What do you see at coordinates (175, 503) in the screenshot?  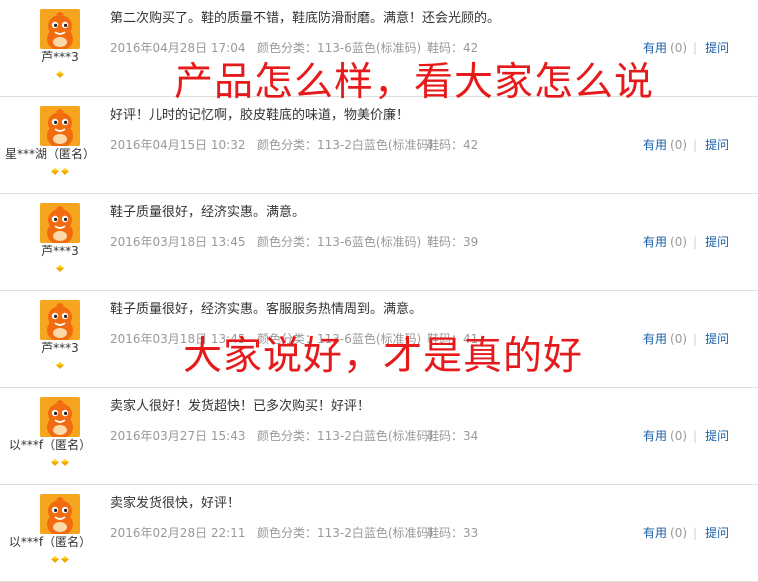 I see `review-text: 卖家发货很快，好评！` at bounding box center [175, 503].